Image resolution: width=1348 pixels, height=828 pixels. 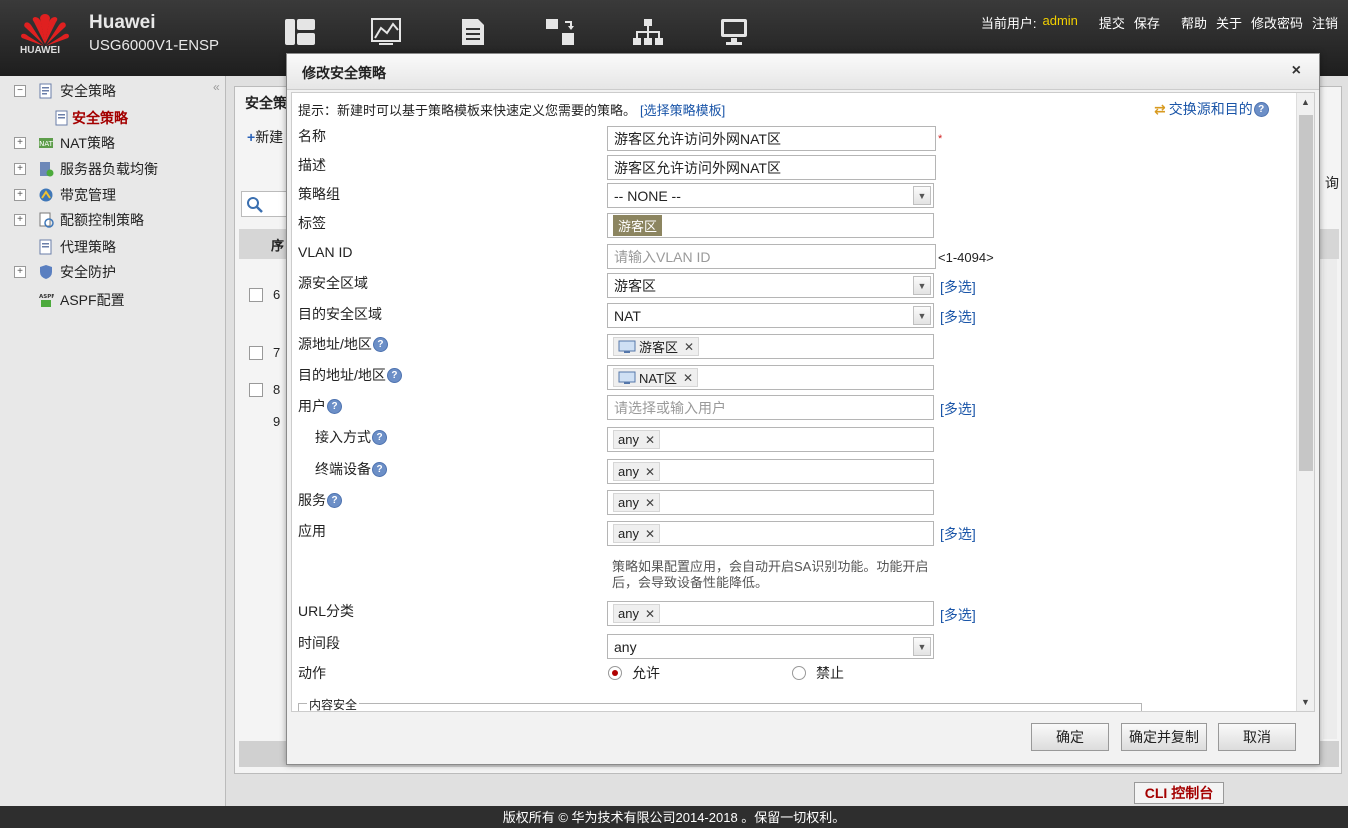 What do you see at coordinates (1277, 22) in the screenshot?
I see `change-password-link: 修改密码` at bounding box center [1277, 22].